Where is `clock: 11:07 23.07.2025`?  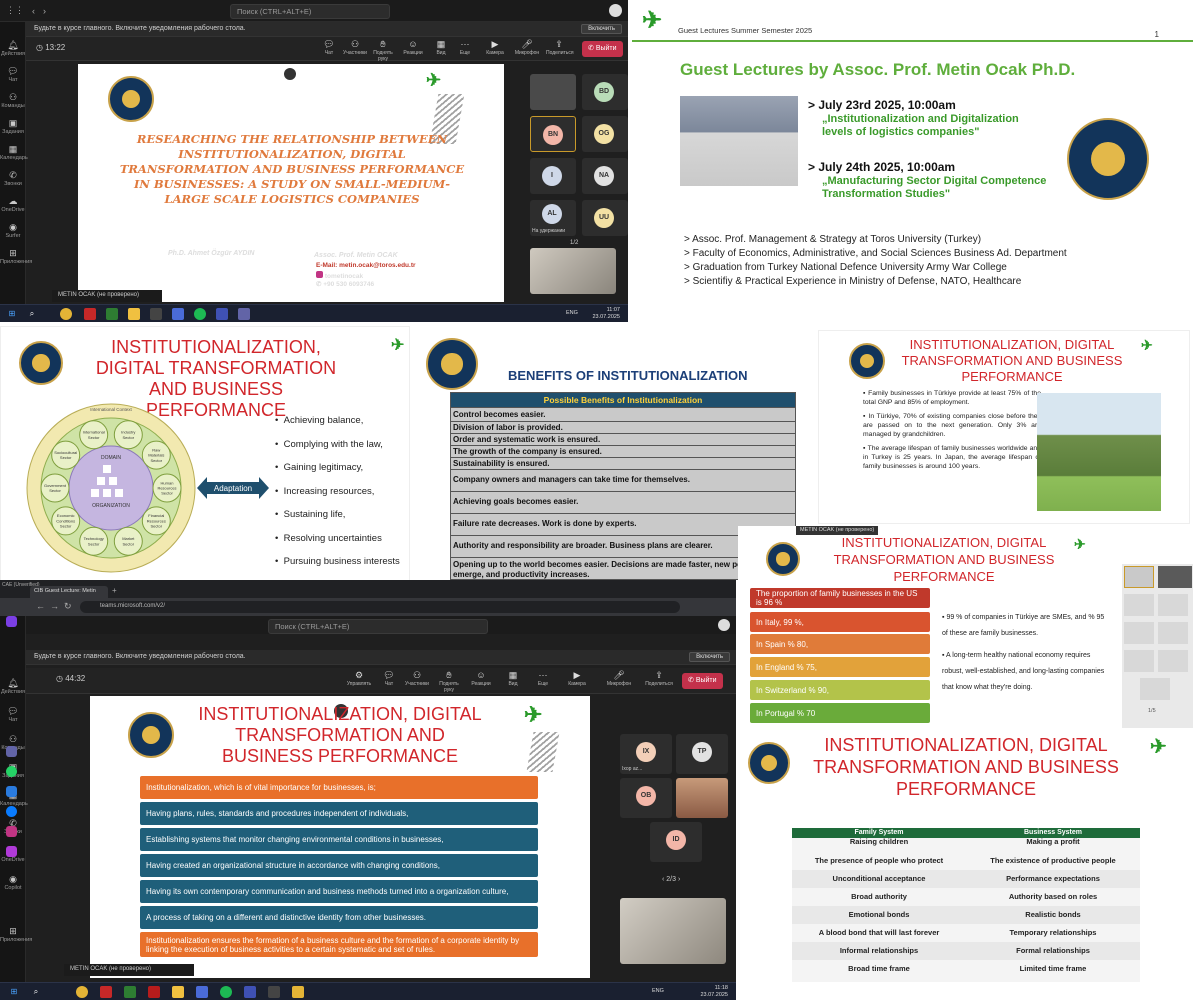 clock: 11:07 23.07.2025 is located at coordinates (606, 314).